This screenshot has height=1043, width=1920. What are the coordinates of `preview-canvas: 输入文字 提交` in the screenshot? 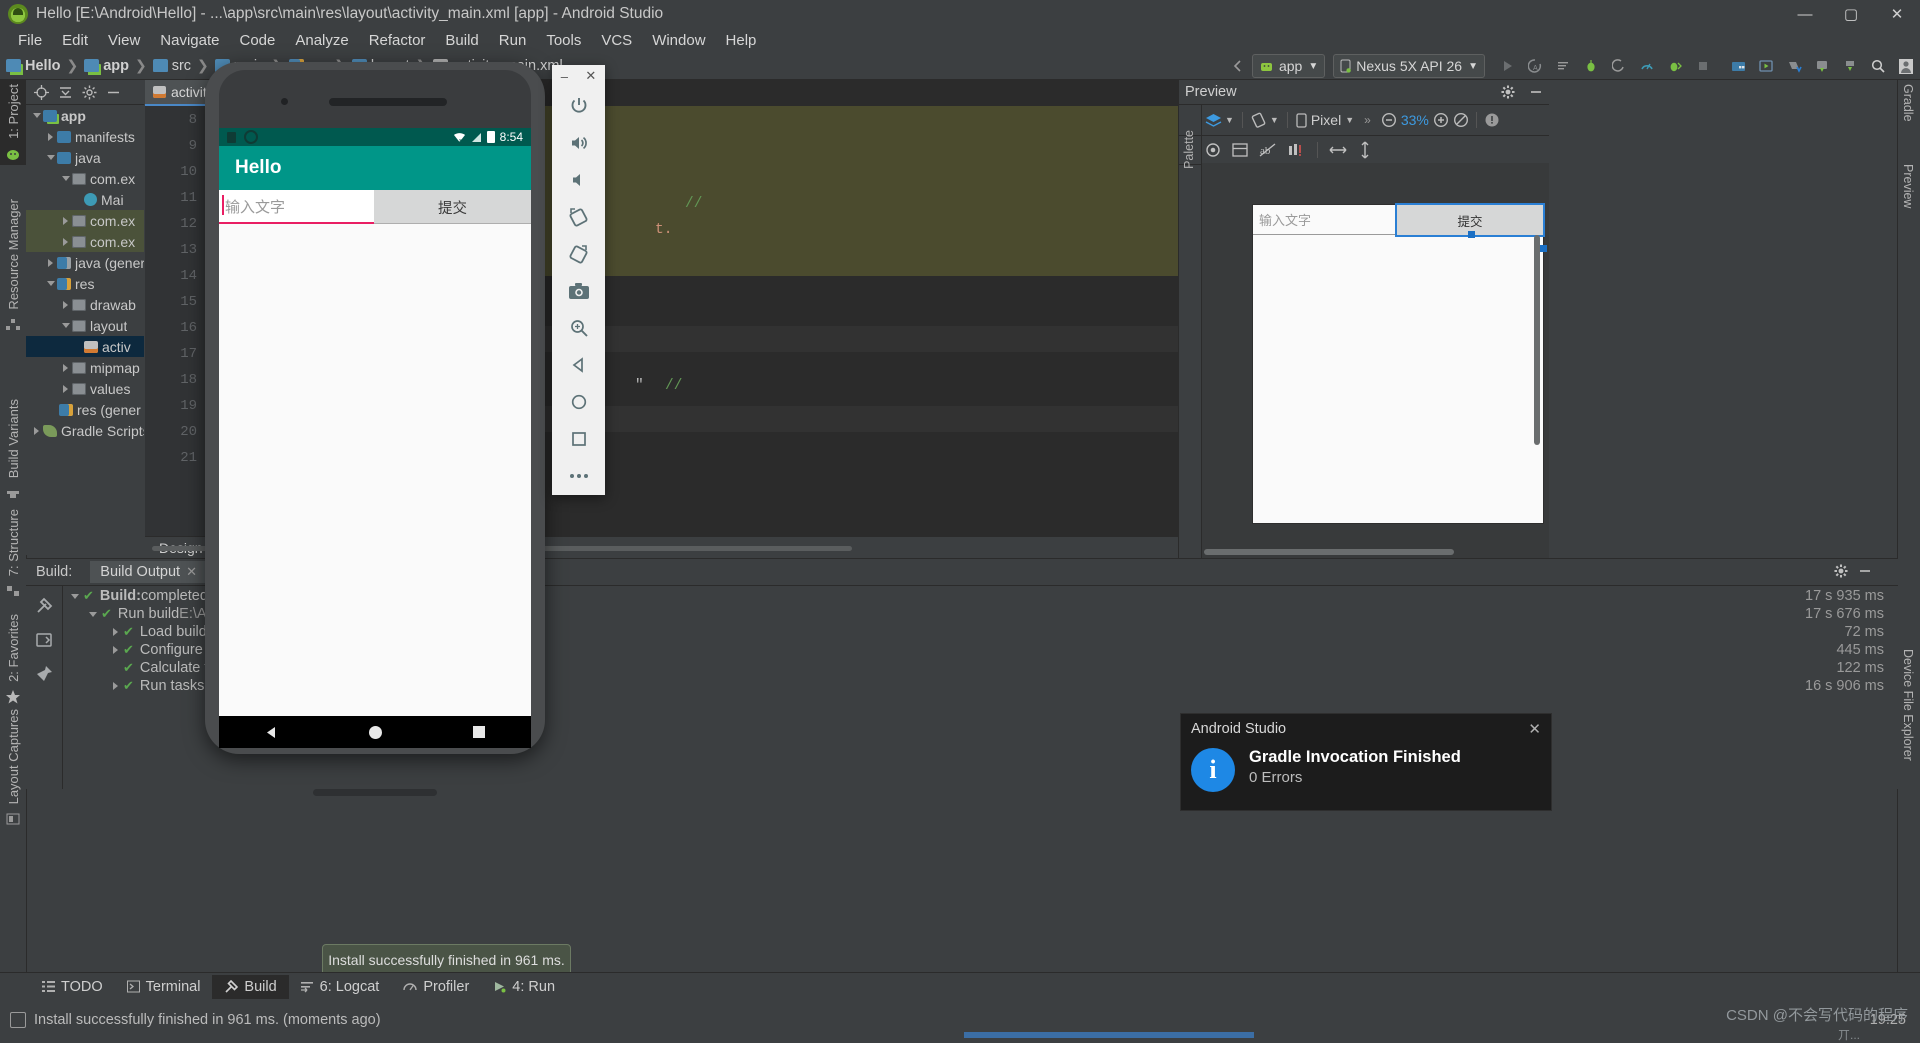 It's located at (1375, 360).